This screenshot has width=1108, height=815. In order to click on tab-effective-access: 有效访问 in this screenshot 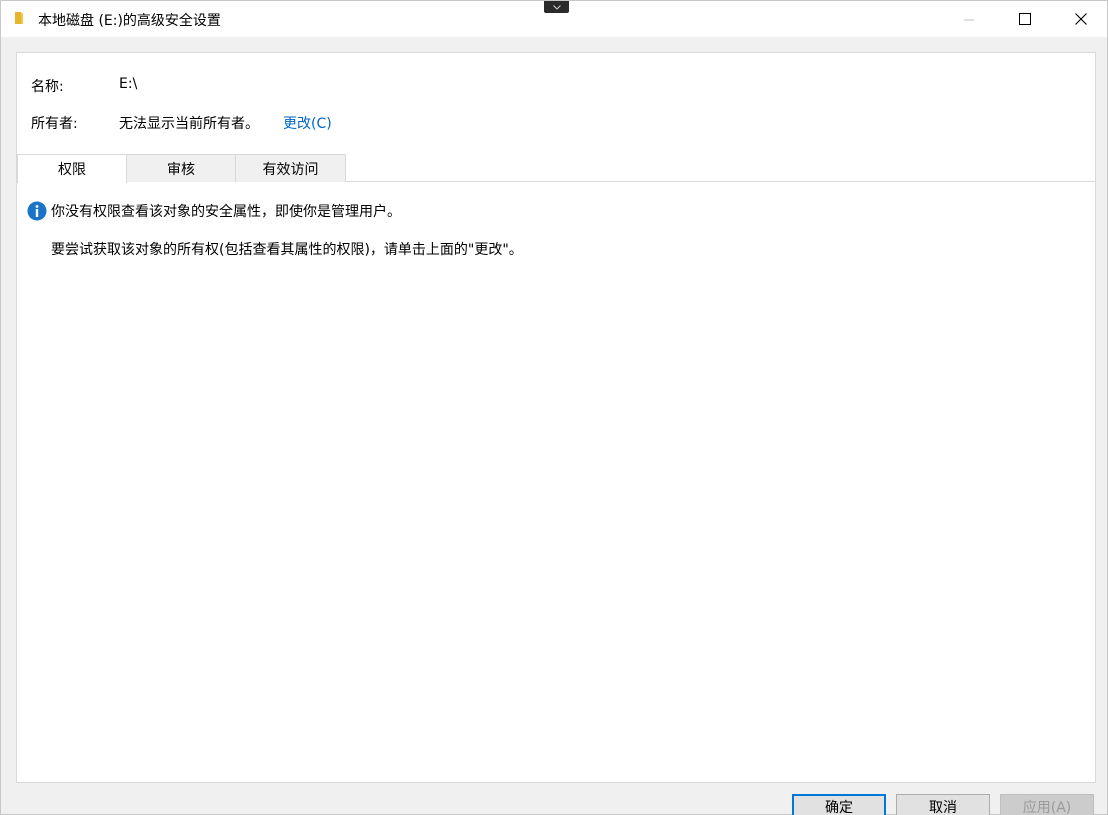, I will do `click(290, 168)`.